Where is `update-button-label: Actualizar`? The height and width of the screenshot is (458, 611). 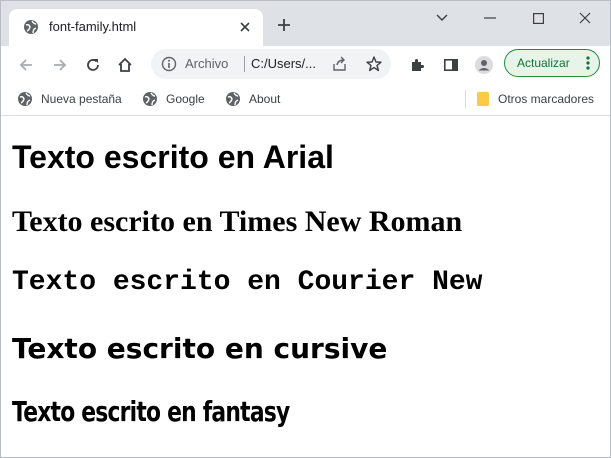 update-button-label: Actualizar is located at coordinates (543, 63).